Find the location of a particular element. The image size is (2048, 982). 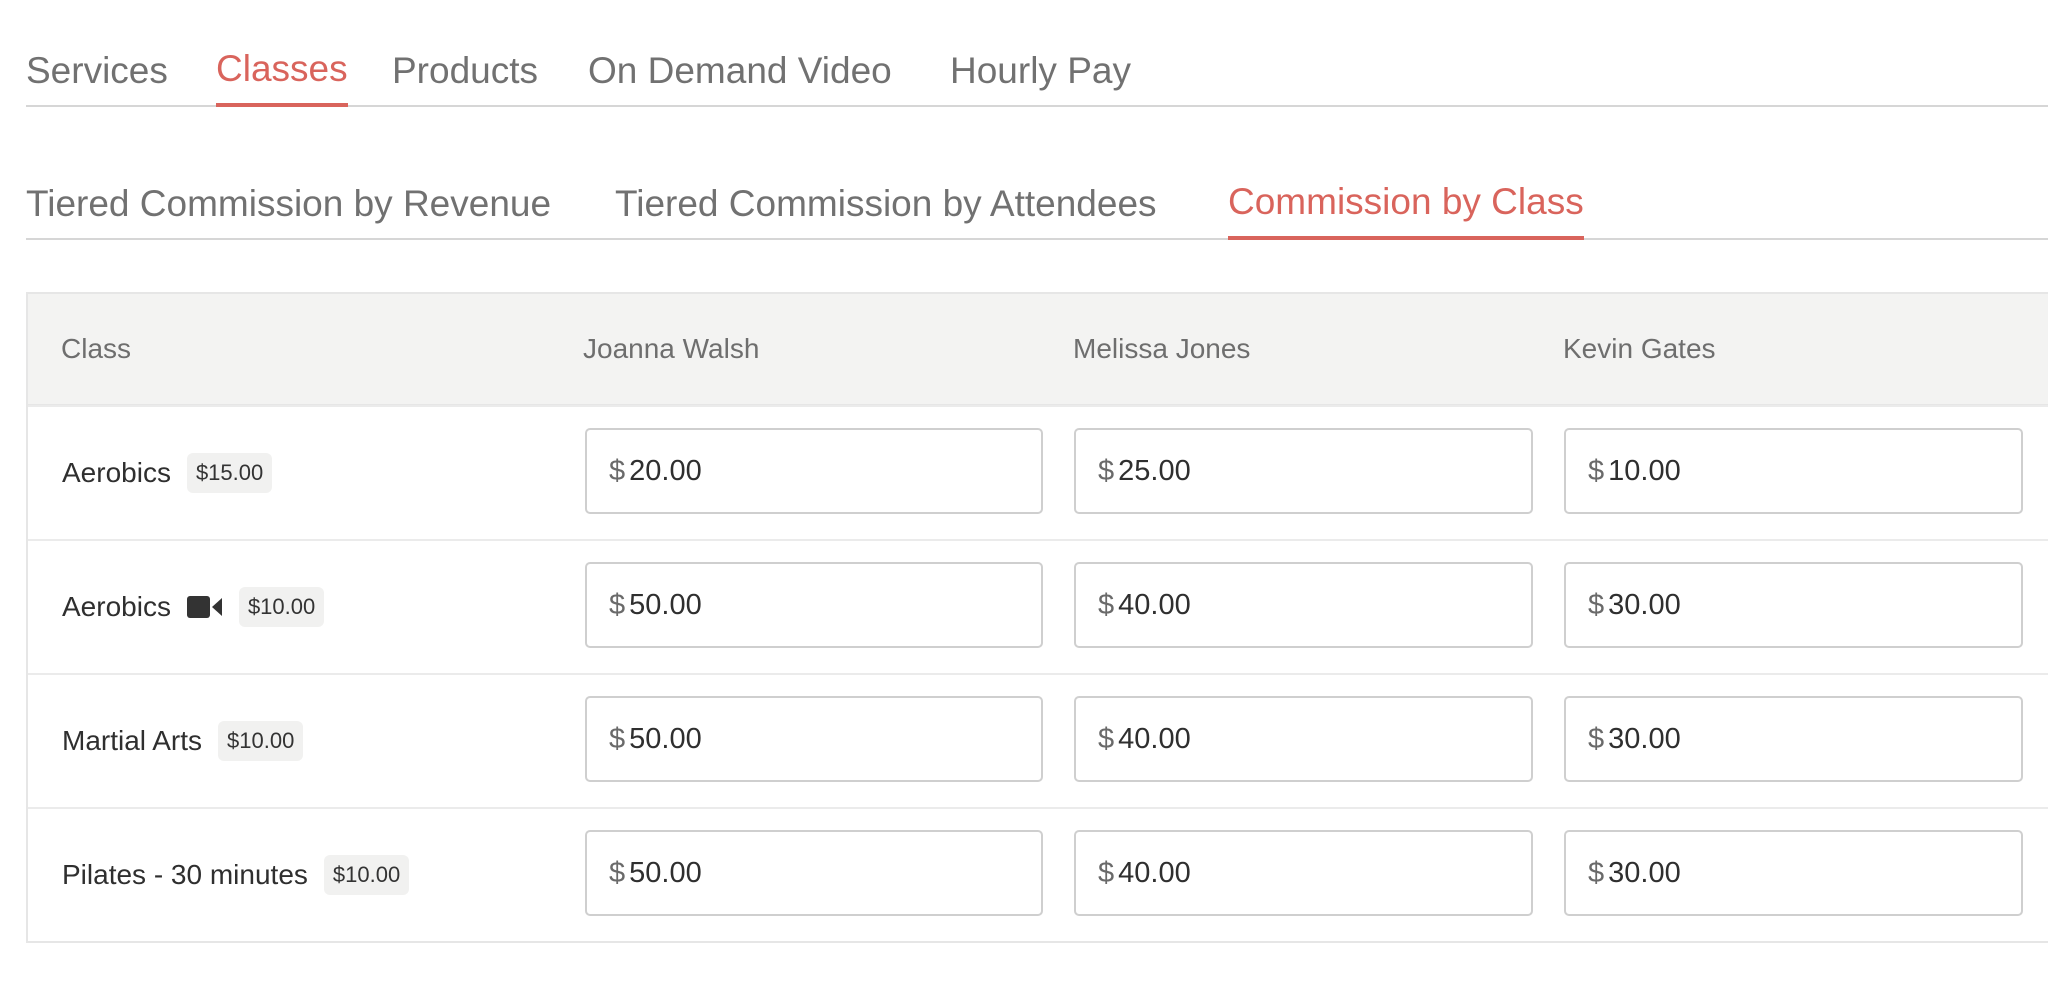

tab-products: Products is located at coordinates (465, 79).